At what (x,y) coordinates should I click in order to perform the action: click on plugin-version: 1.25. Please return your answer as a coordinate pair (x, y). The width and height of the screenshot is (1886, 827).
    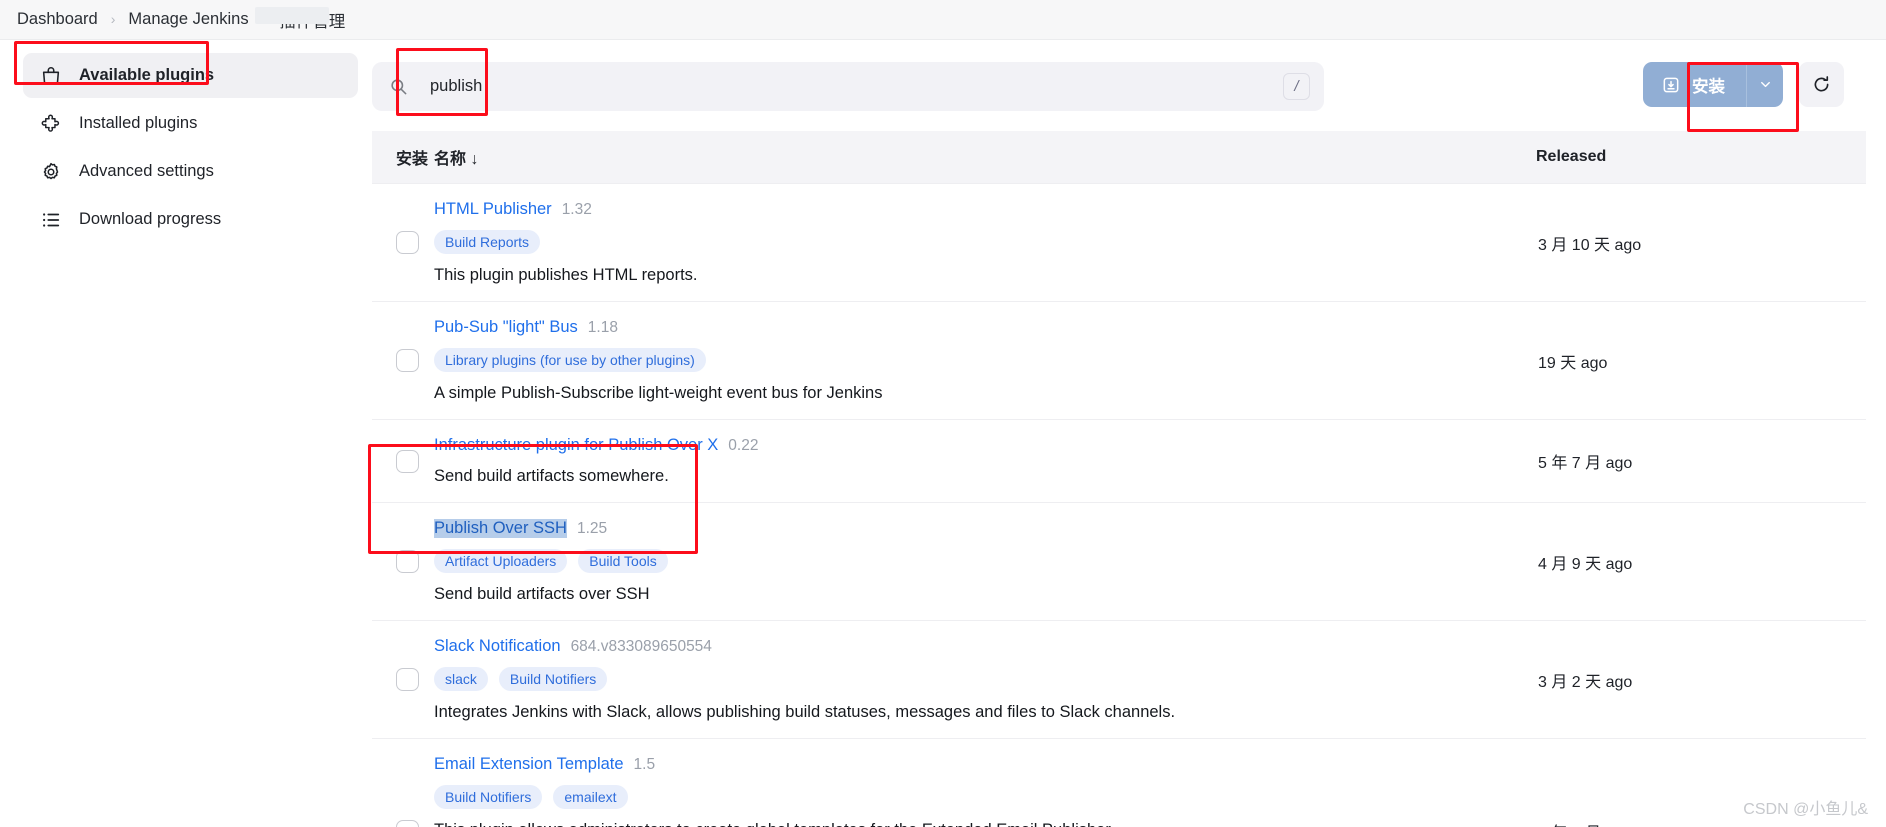
    Looking at the image, I should click on (592, 528).